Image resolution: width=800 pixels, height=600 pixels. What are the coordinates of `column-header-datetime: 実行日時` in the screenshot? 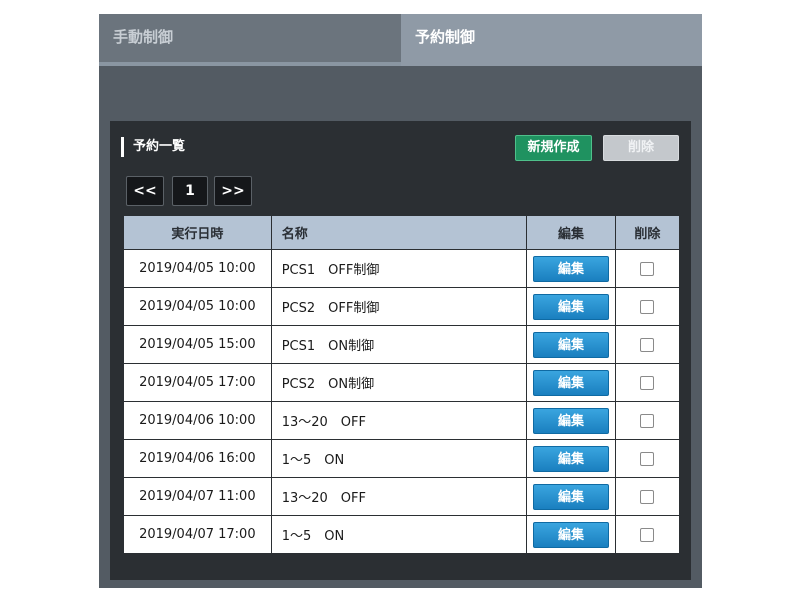 It's located at (197, 232).